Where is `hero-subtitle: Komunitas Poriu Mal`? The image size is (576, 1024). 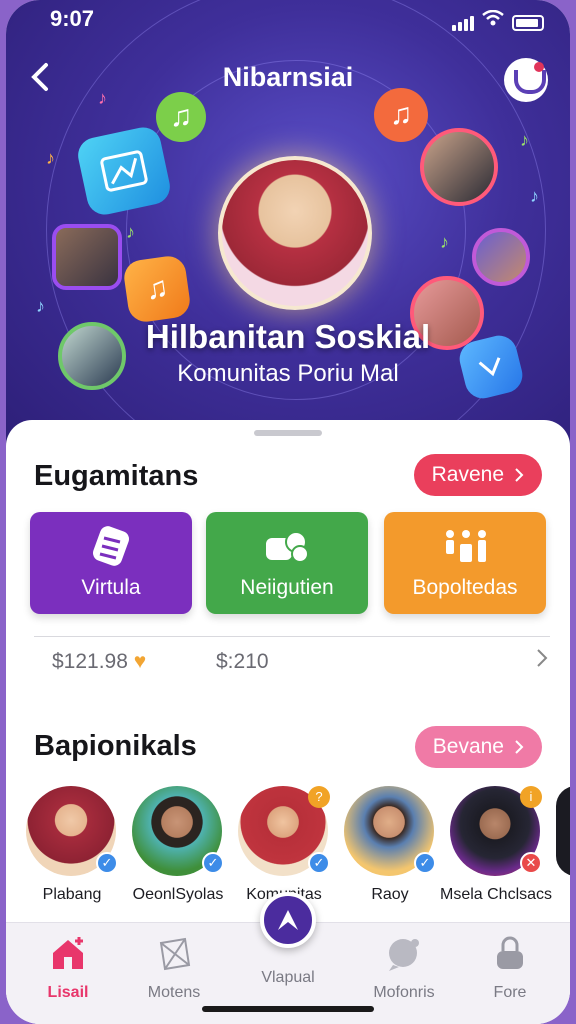
hero-subtitle: Komunitas Poriu Mal is located at coordinates (288, 373).